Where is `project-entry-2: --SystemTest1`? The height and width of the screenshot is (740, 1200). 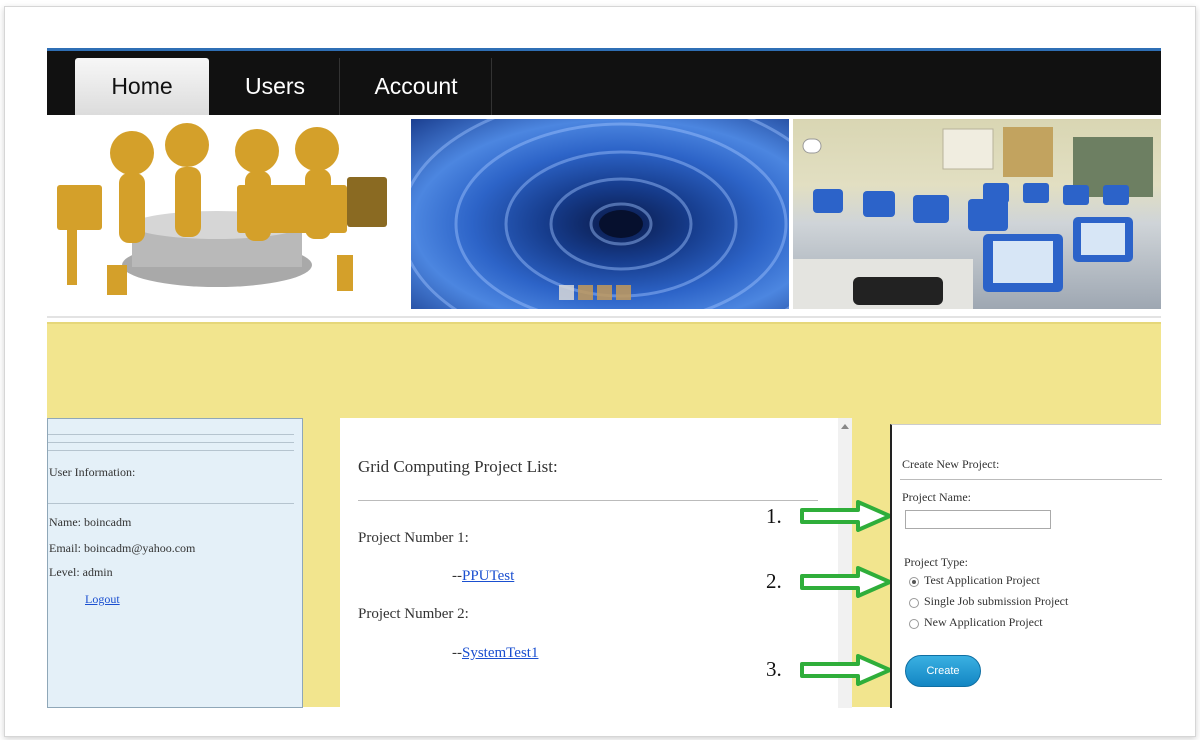 project-entry-2: --SystemTest1 is located at coordinates (495, 653).